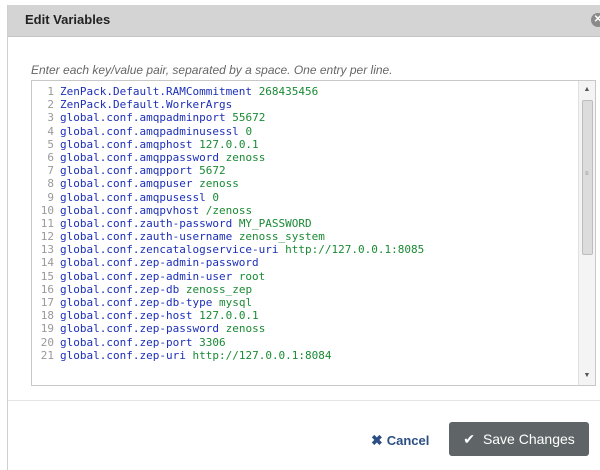  I want to click on line-number: 16, so click(47, 289).